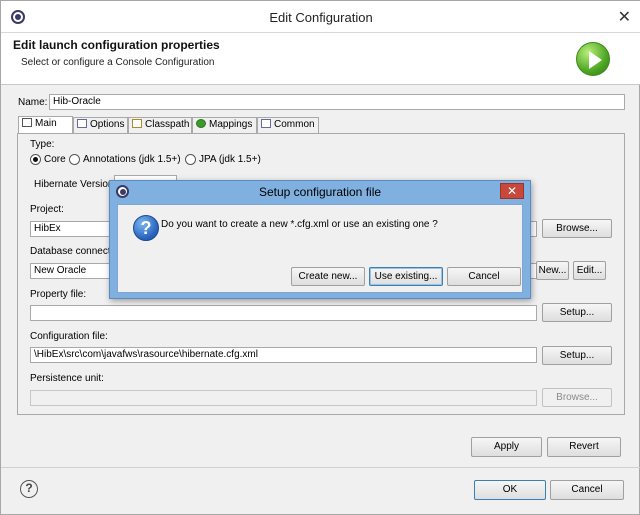  I want to click on common-tab-icon, so click(266, 123).